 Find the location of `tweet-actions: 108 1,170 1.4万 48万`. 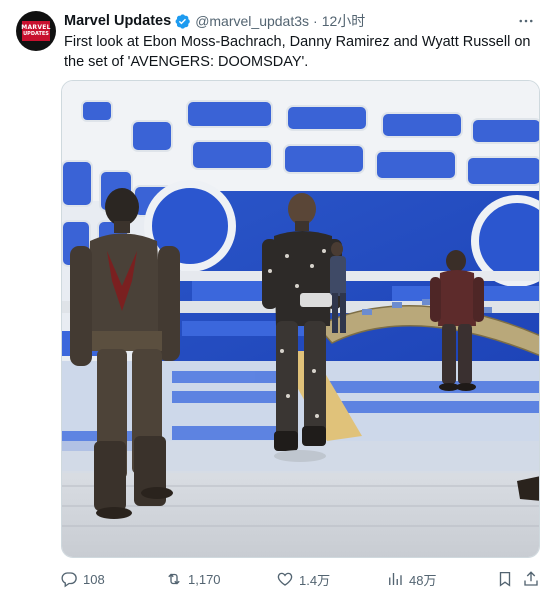

tweet-actions: 108 1,170 1.4万 48万 is located at coordinates (300, 579).